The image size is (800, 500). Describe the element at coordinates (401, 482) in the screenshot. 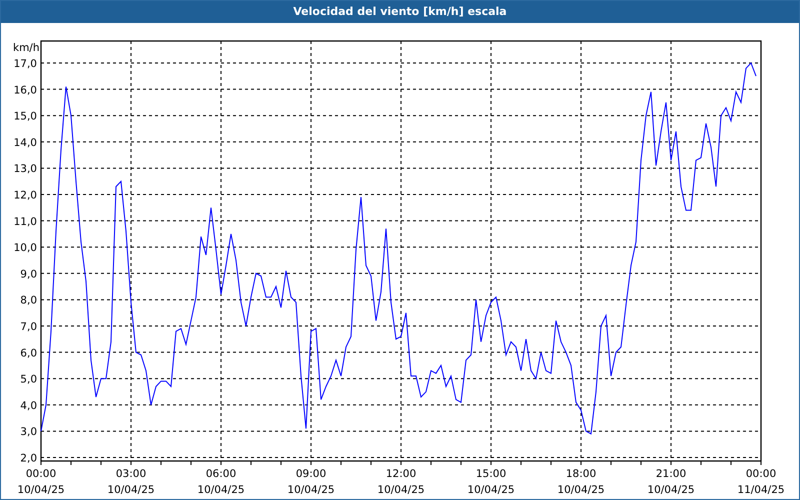

I see `x-tick-label: 12:00 10/04/25` at that location.